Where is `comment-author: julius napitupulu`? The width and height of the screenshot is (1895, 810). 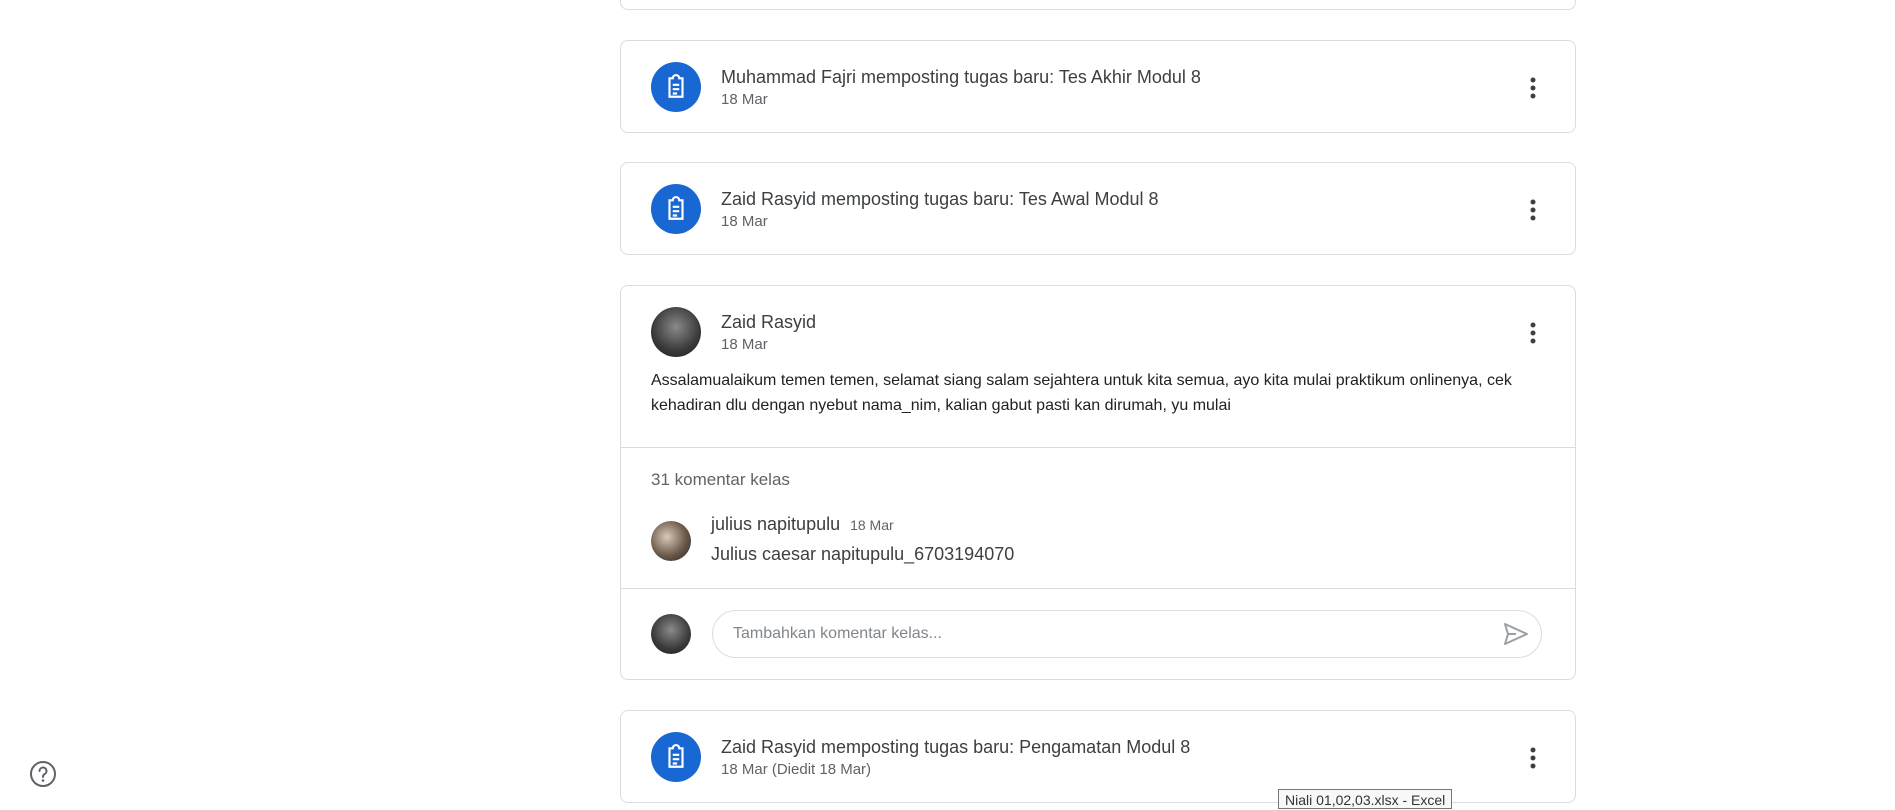
comment-author: julius napitupulu is located at coordinates (776, 524).